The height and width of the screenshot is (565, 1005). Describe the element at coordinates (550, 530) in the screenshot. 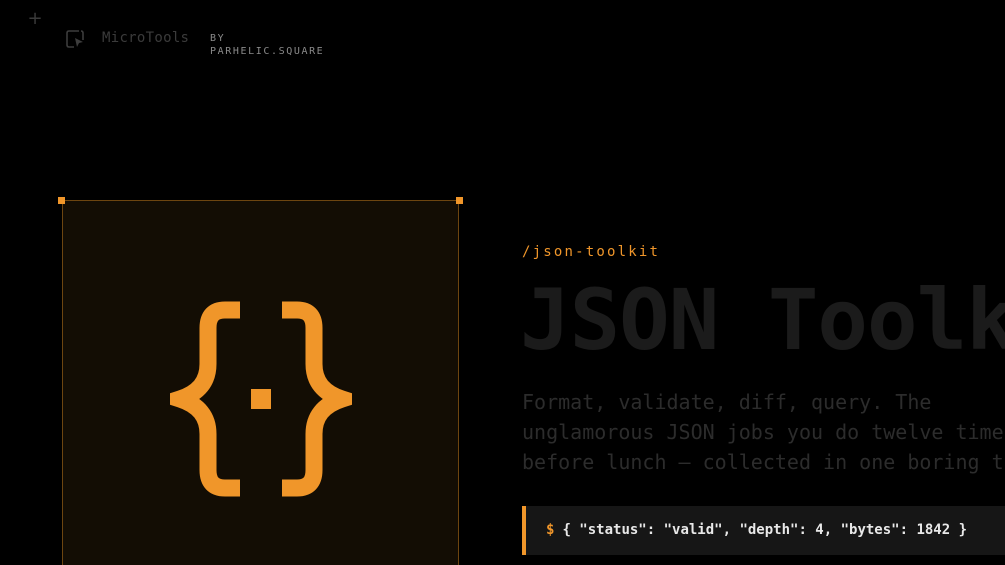

I see `terminal-prompt: $` at that location.